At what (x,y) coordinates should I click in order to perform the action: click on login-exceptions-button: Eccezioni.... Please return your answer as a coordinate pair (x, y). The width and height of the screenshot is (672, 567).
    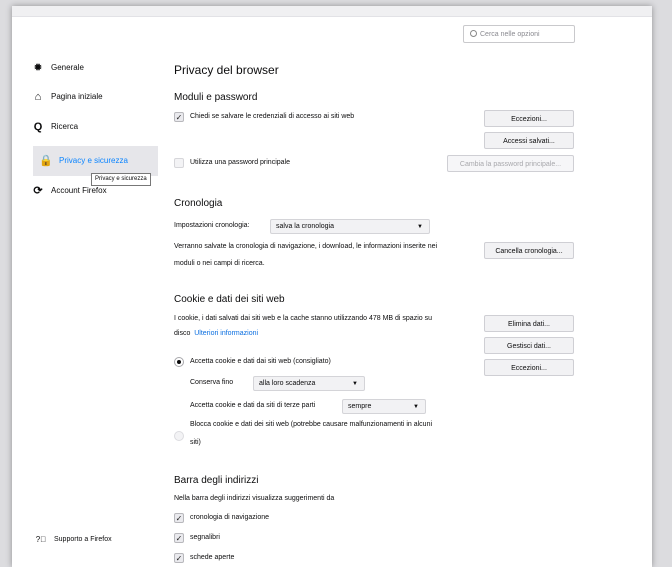
    Looking at the image, I should click on (529, 118).